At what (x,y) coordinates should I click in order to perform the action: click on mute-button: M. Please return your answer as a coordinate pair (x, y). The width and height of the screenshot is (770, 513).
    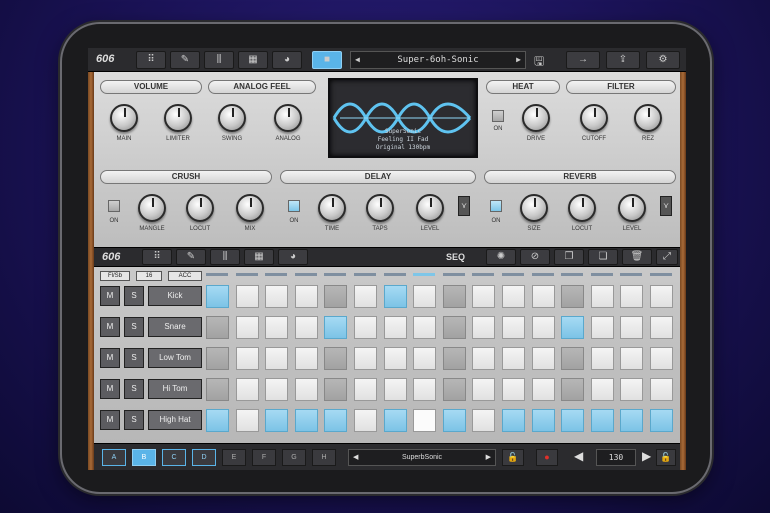
    Looking at the image, I should click on (110, 420).